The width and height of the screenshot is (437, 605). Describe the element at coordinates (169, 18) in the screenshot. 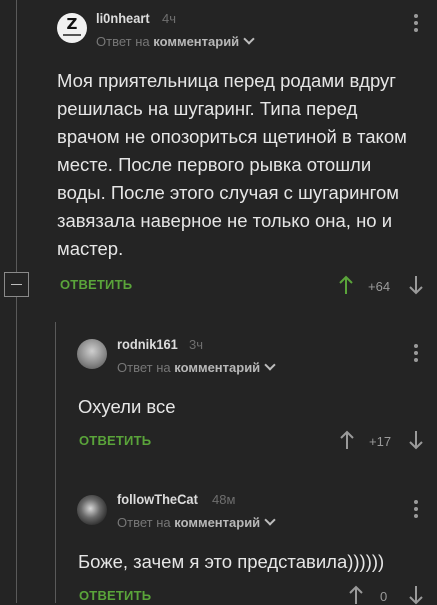

I see `timestamp: 4ч` at that location.